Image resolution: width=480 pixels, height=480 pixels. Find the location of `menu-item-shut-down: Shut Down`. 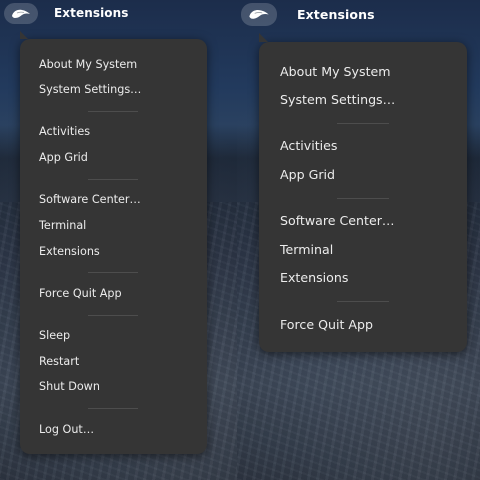

menu-item-shut-down: Shut Down is located at coordinates (113, 387).